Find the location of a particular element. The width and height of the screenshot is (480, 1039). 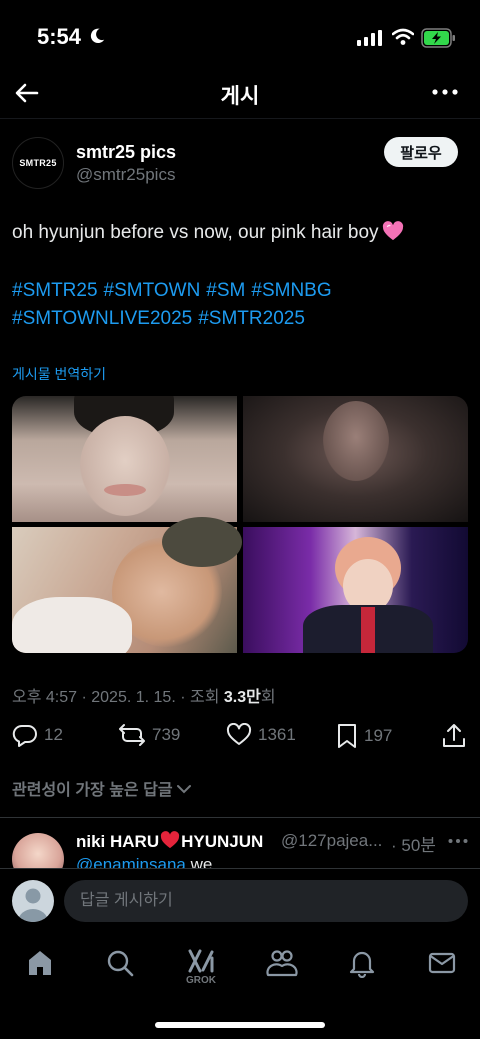

default-user-icon is located at coordinates (33, 905).